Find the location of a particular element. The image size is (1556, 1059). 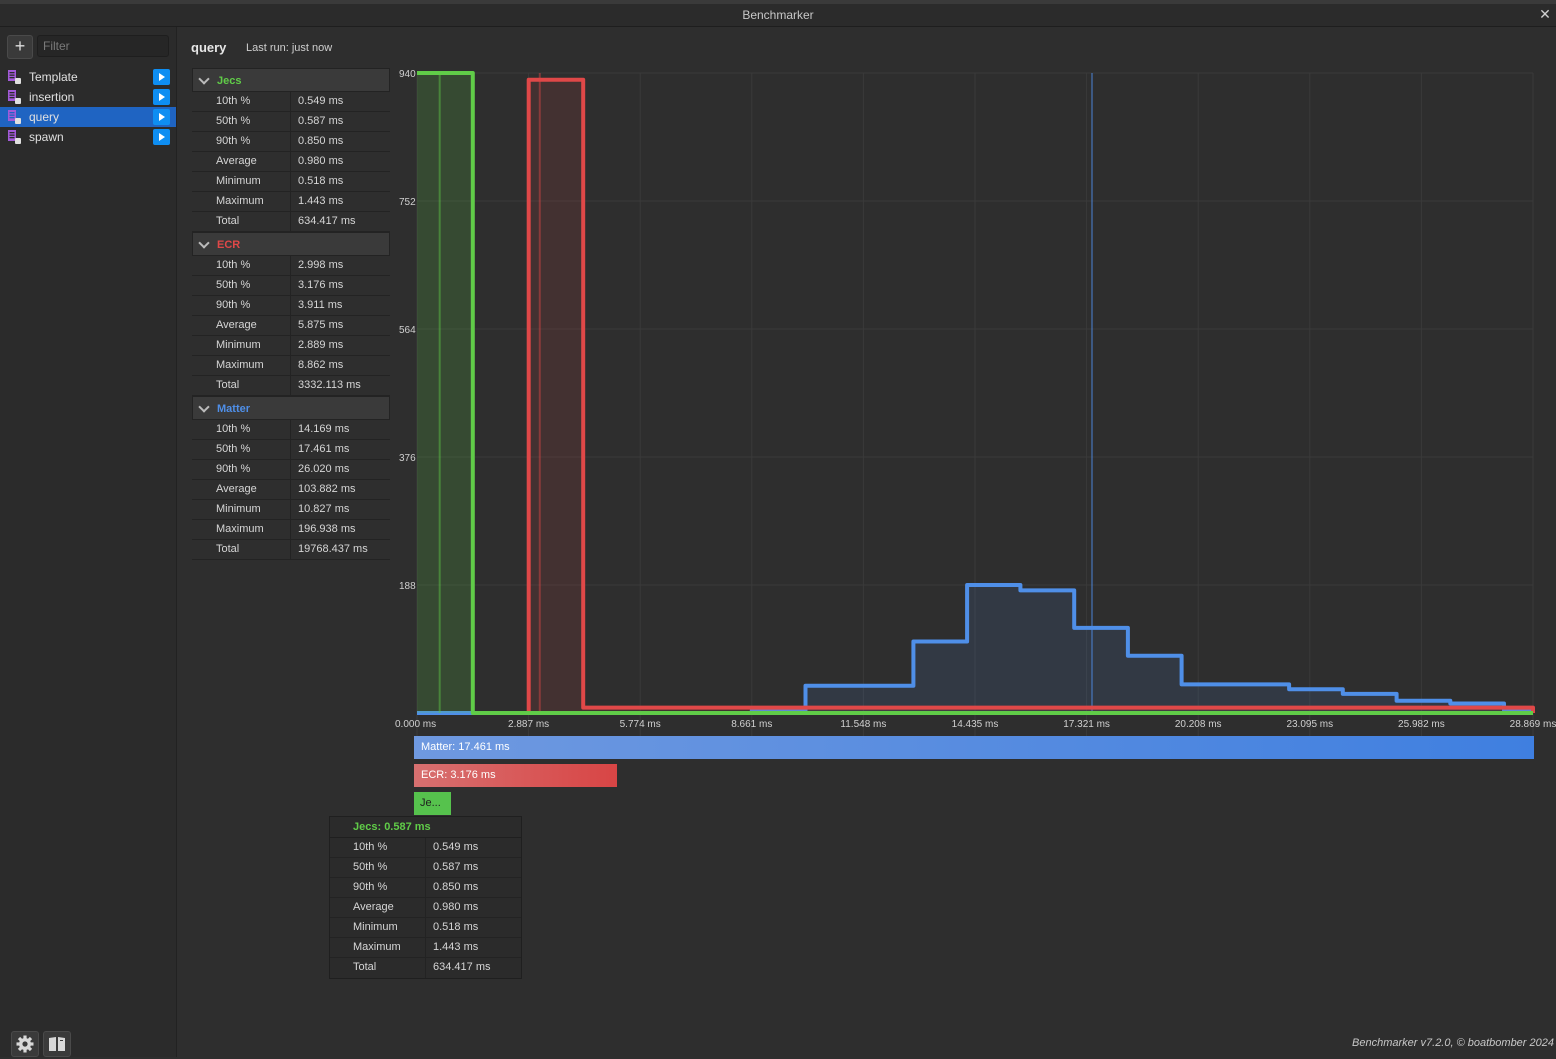

benchmark-item-label: spawn is located at coordinates (46, 137).